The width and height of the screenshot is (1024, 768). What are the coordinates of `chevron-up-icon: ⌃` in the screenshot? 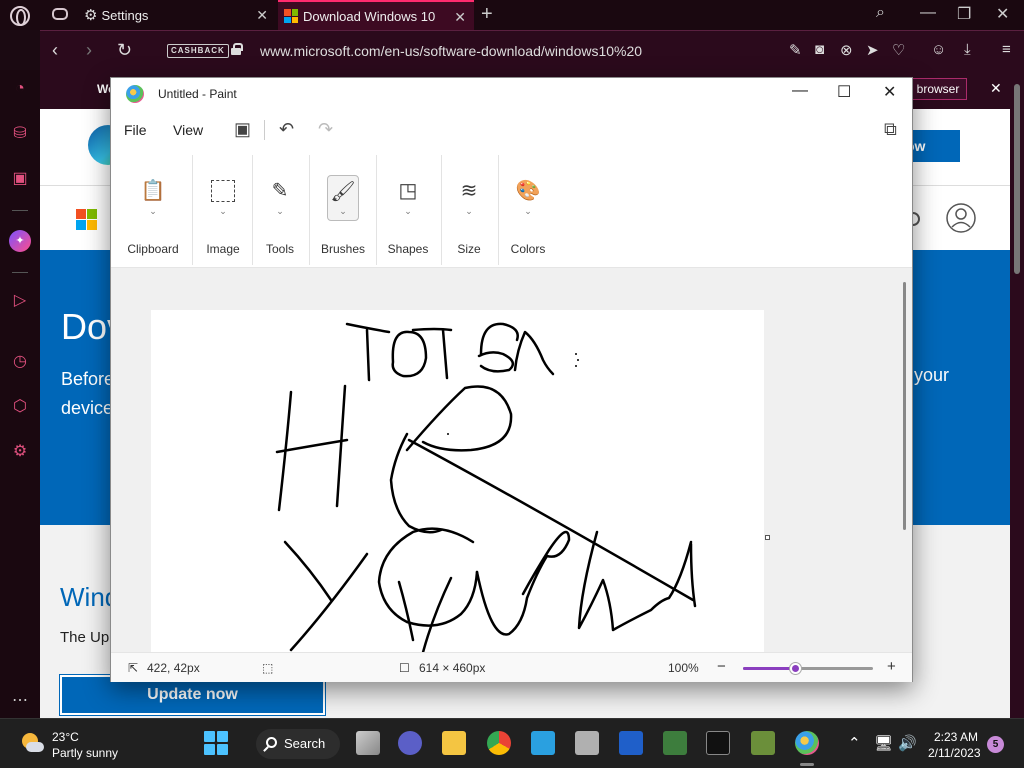 It's located at (854, 743).